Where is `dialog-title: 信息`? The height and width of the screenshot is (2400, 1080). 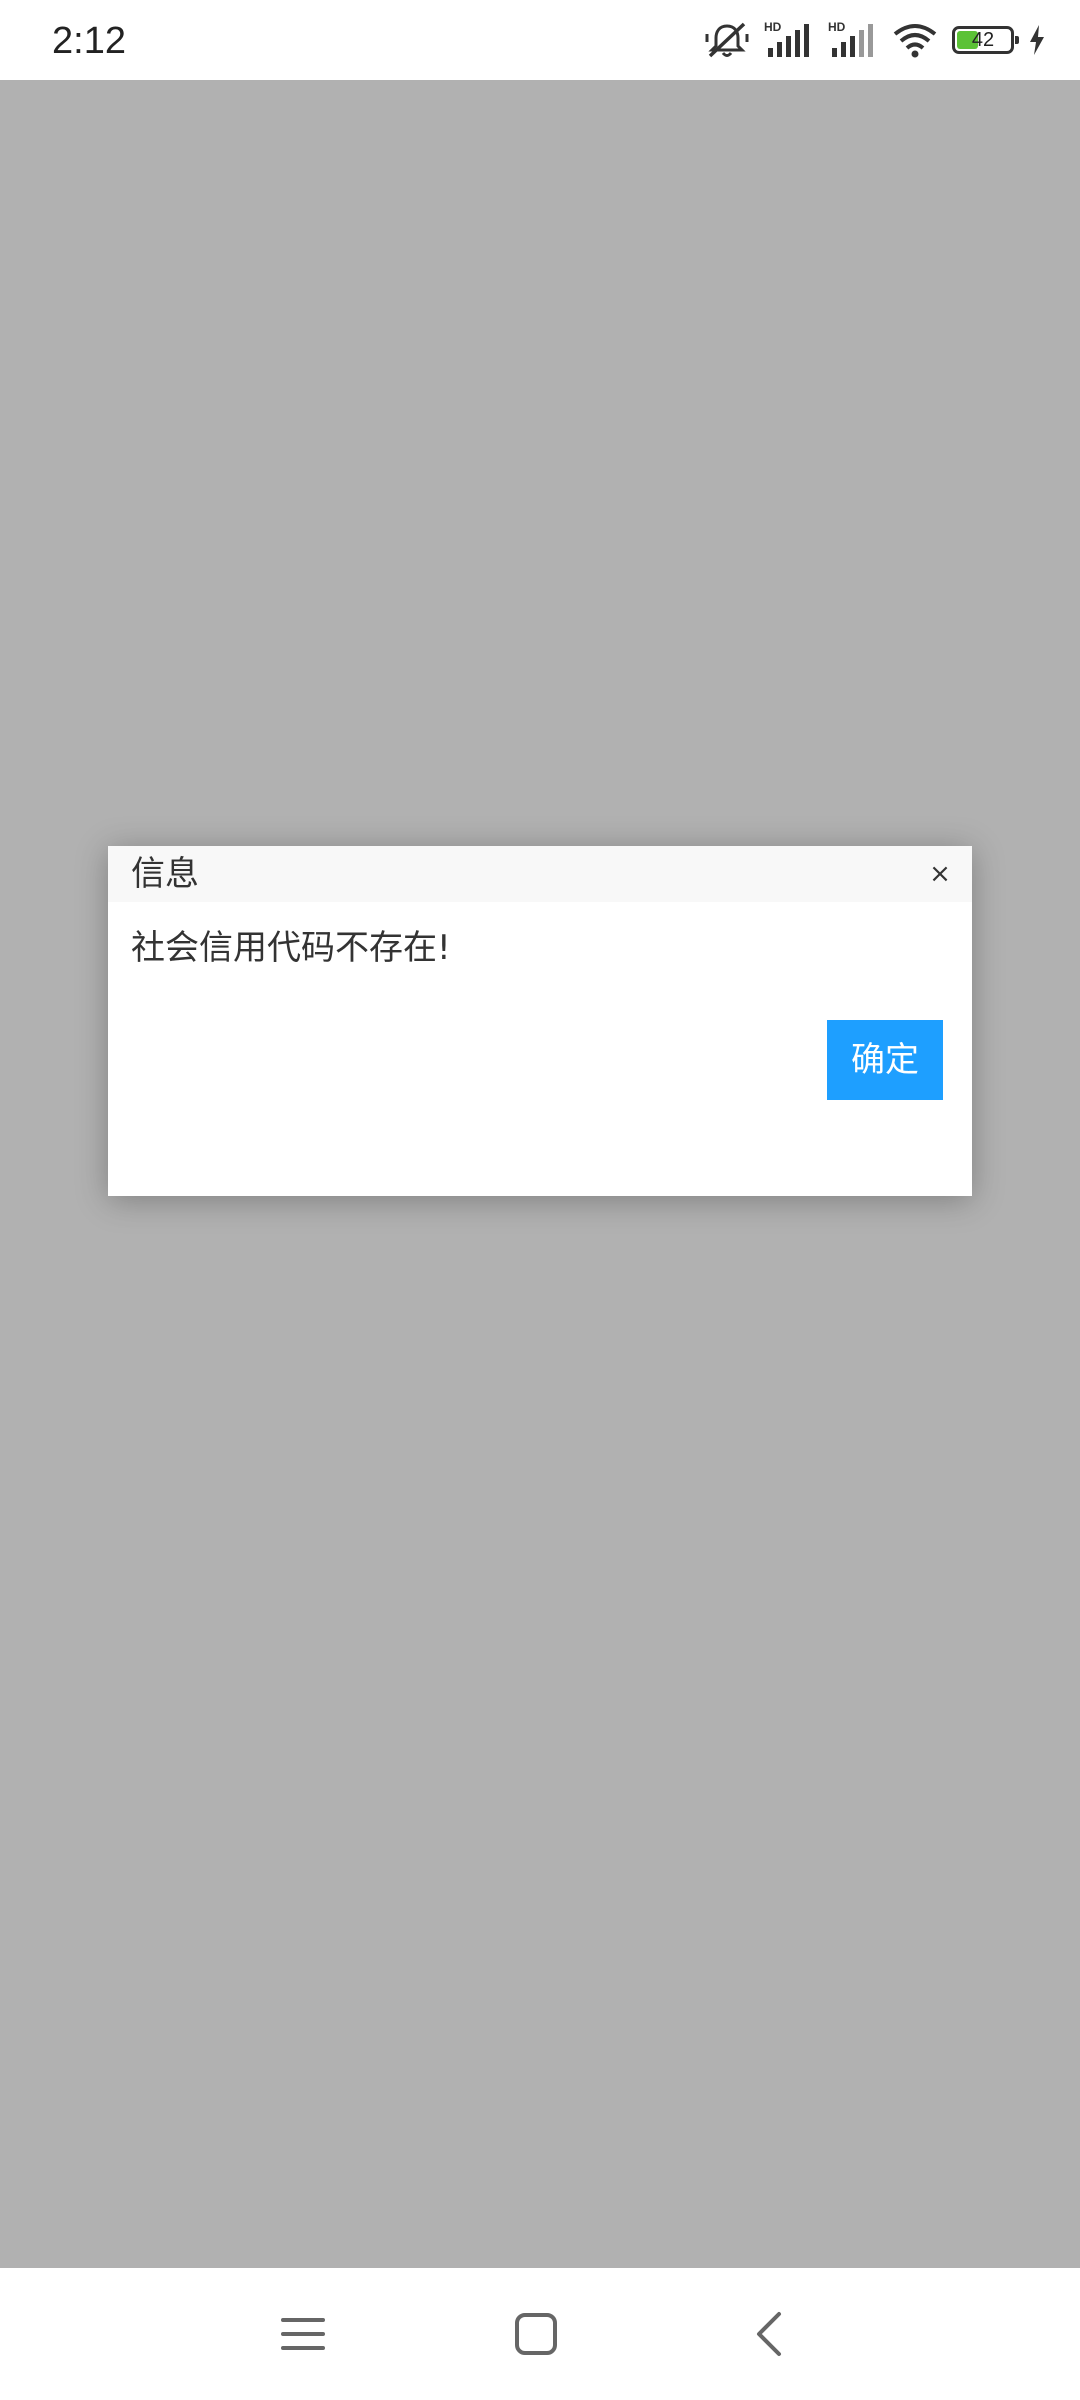 dialog-title: 信息 is located at coordinates (165, 874).